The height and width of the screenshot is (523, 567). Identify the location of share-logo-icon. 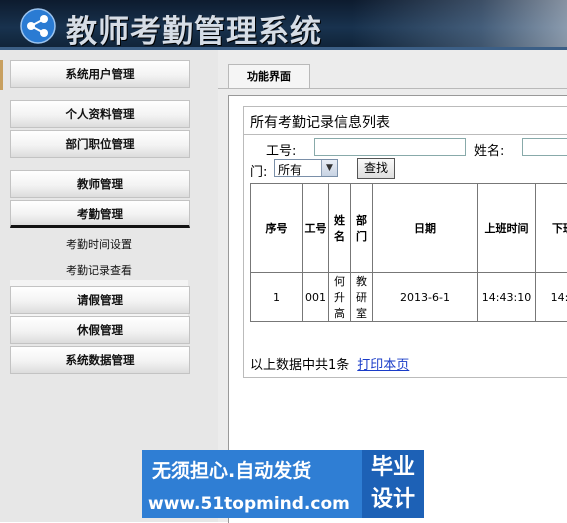
(38, 26).